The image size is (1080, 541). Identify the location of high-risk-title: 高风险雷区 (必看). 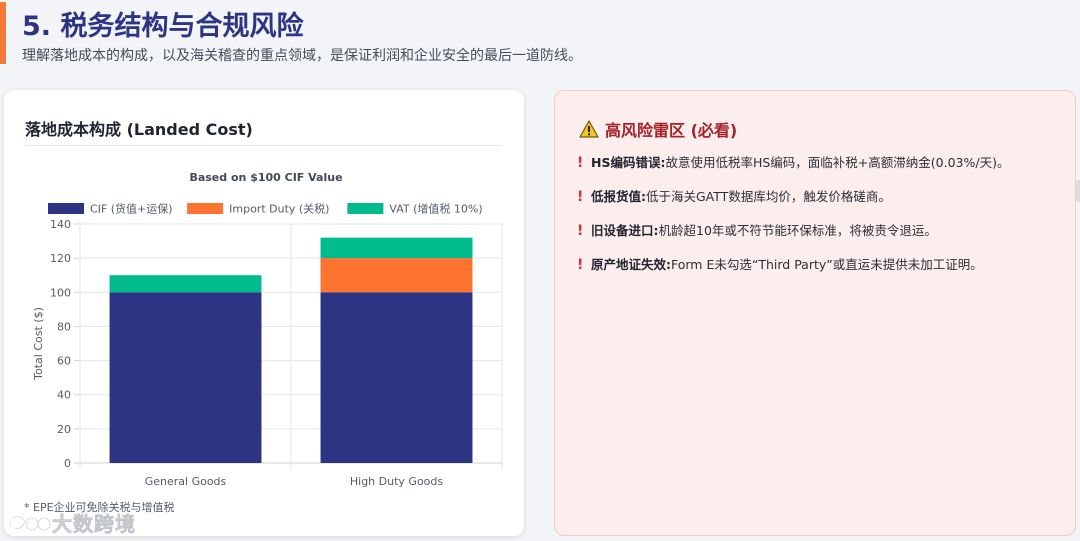
(671, 130).